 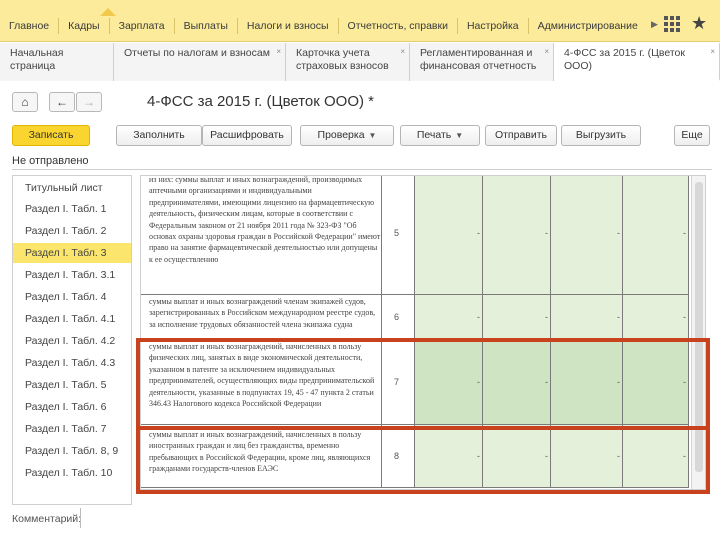 I want to click on all-functions-grid-icon, so click(x=672, y=24).